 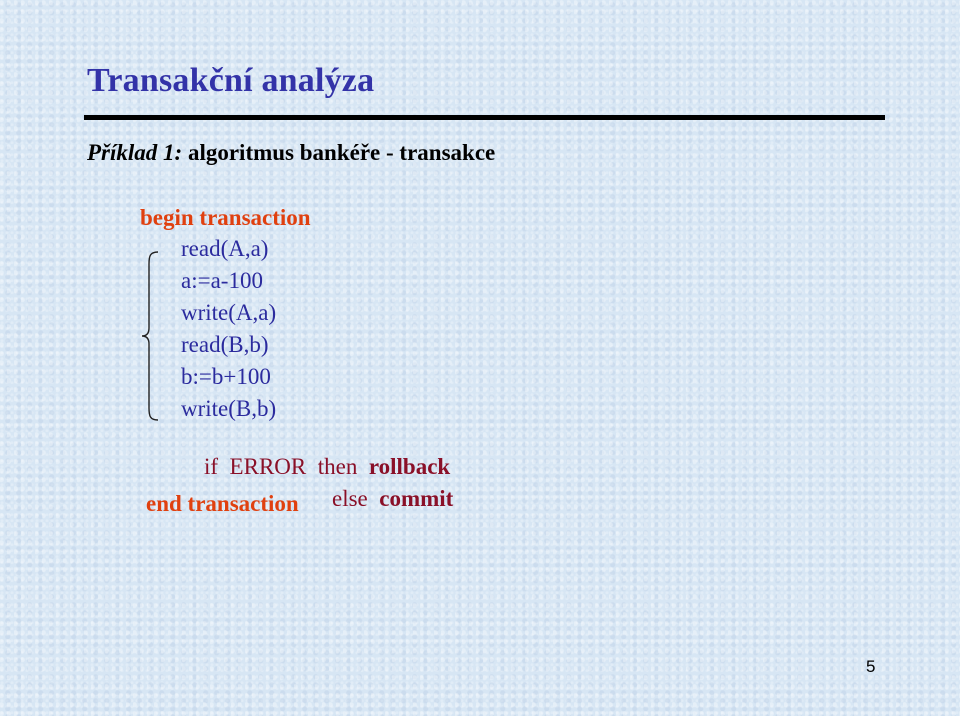 What do you see at coordinates (222, 280) in the screenshot?
I see `code-statement: a:=a-100` at bounding box center [222, 280].